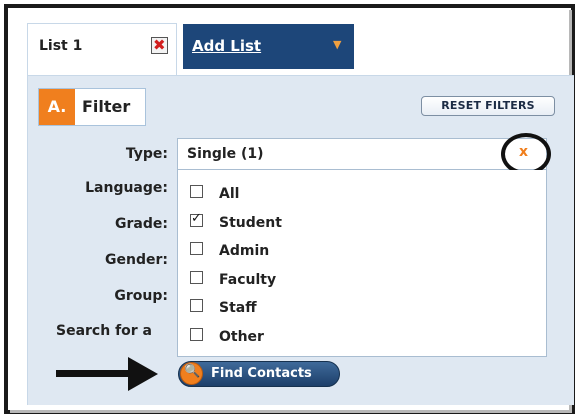 This screenshot has height=416, width=579. What do you see at coordinates (337, 44) in the screenshot?
I see `caret-down-icon: ▼` at bounding box center [337, 44].